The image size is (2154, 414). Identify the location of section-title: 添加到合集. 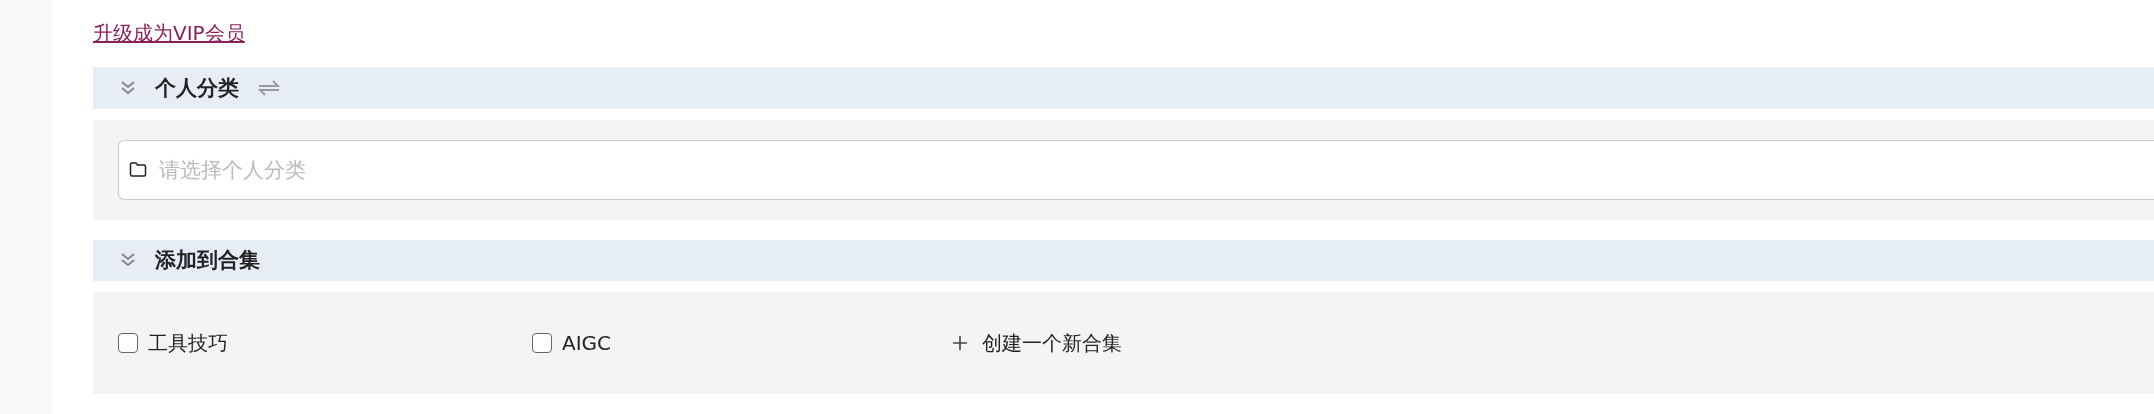
(207, 261).